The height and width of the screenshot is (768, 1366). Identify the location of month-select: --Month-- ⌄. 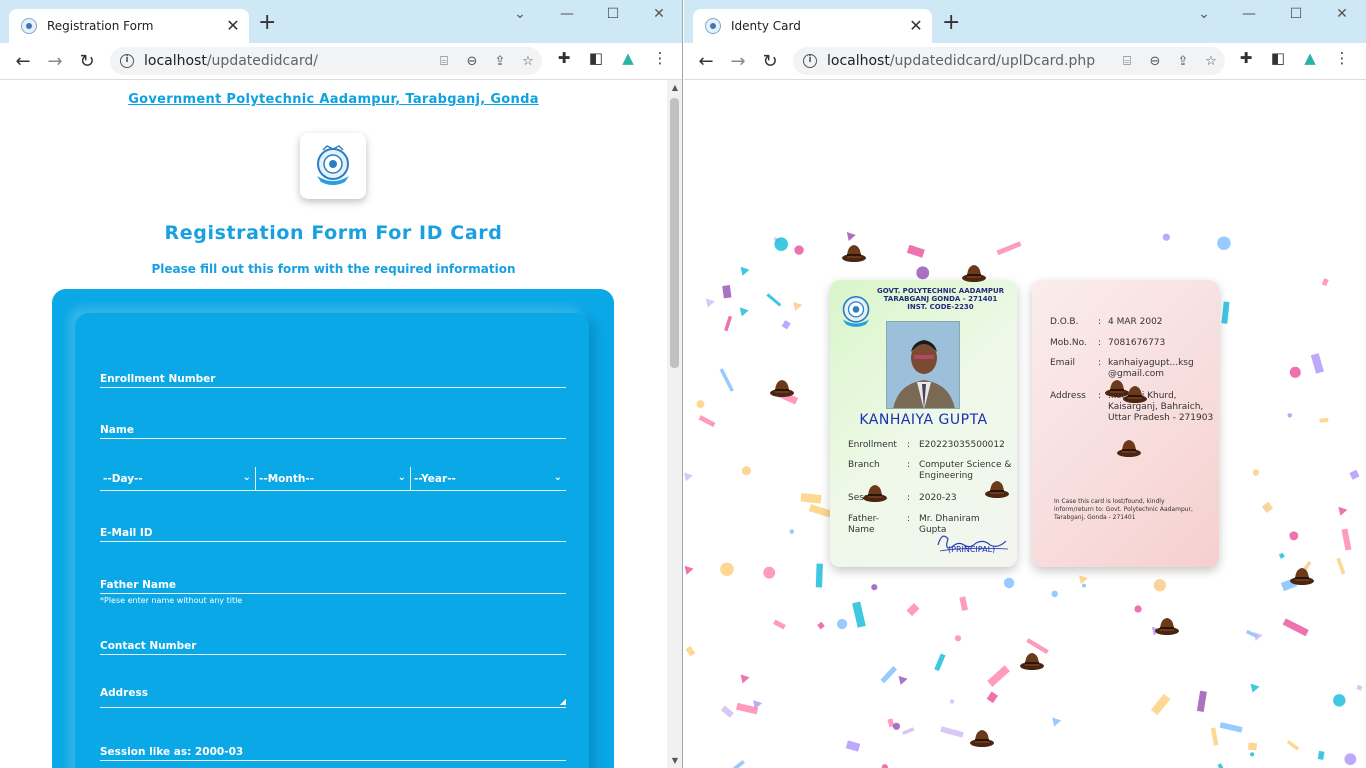
(333, 479).